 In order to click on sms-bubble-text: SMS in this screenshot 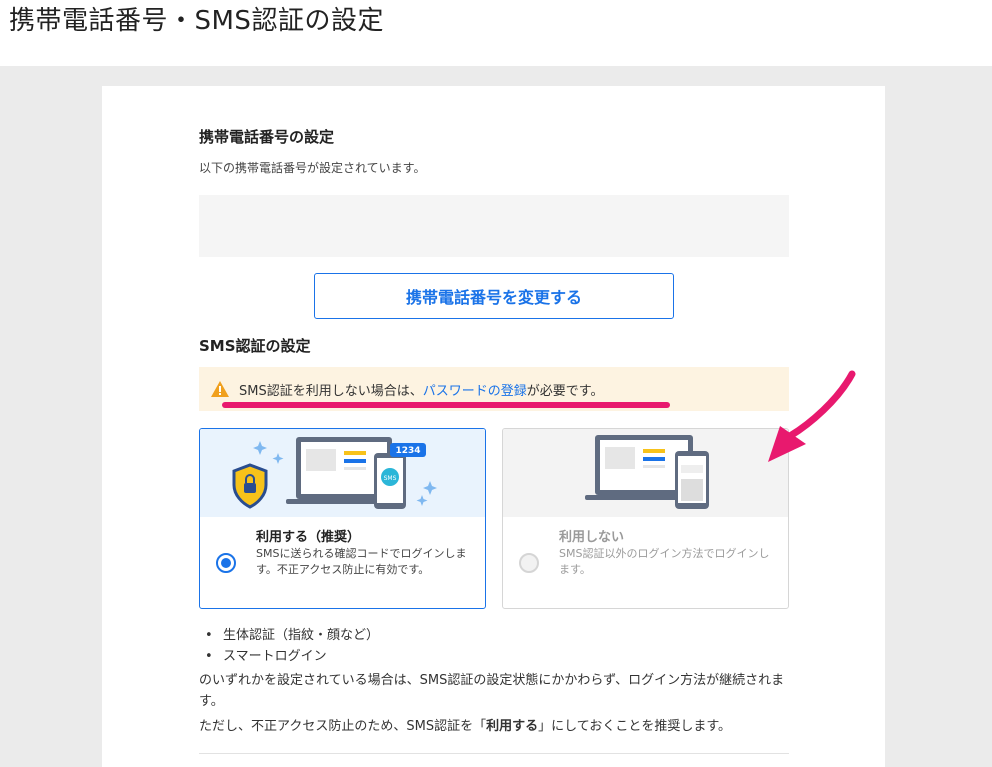, I will do `click(390, 478)`.